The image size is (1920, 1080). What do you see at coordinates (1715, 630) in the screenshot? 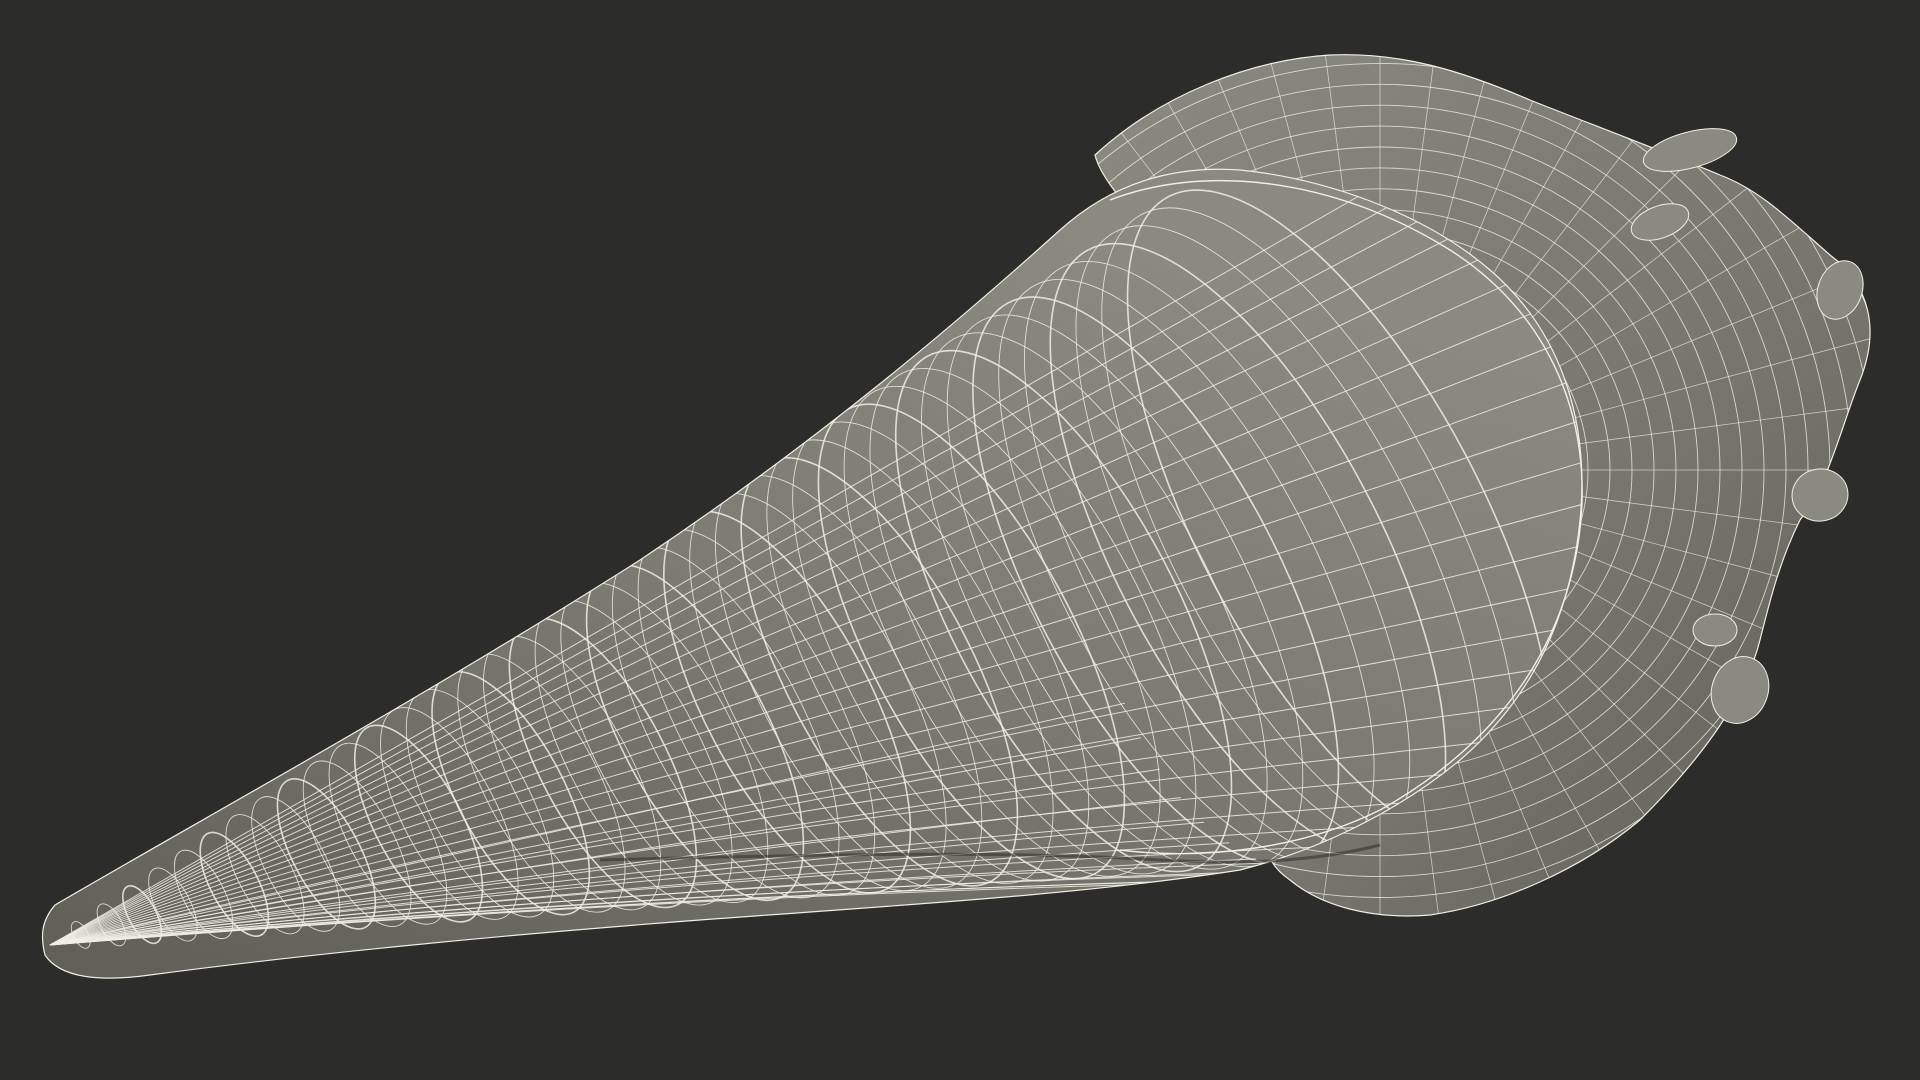
I see `scoop-bump` at bounding box center [1715, 630].